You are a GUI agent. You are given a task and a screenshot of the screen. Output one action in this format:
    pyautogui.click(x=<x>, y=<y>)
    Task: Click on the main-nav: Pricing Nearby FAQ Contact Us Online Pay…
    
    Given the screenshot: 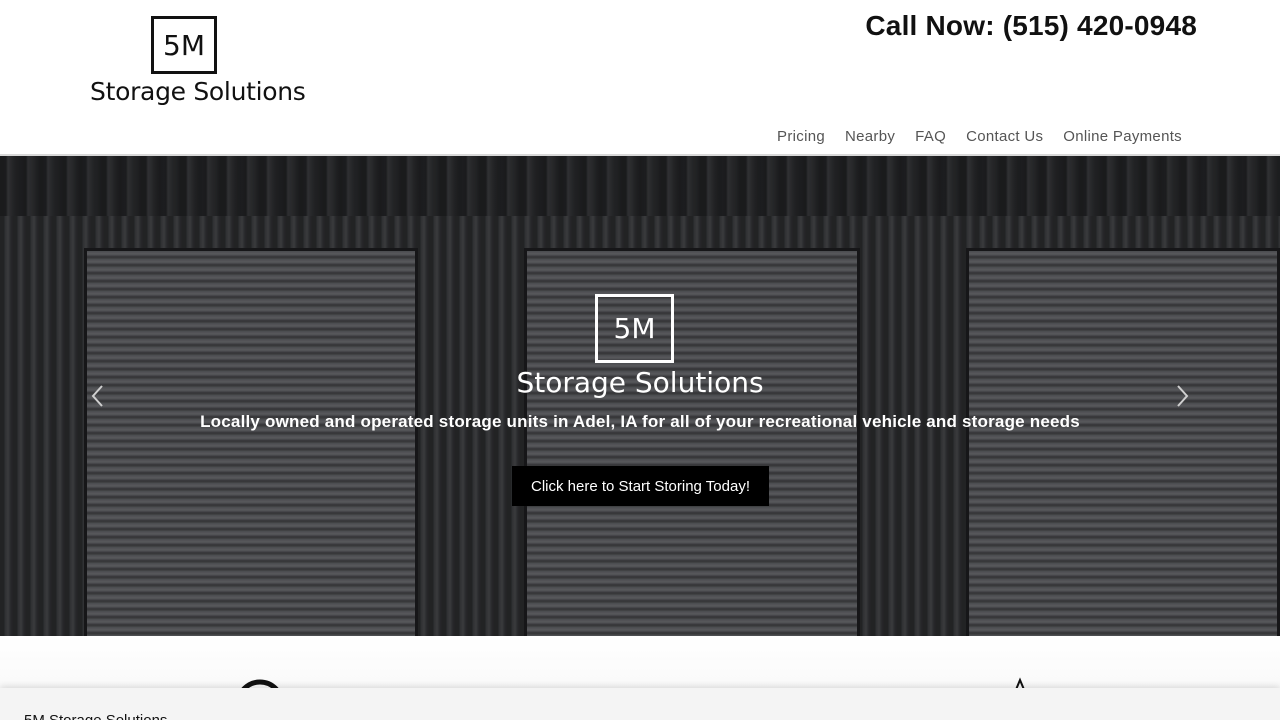 What is the action you would take?
    pyautogui.click(x=979, y=136)
    